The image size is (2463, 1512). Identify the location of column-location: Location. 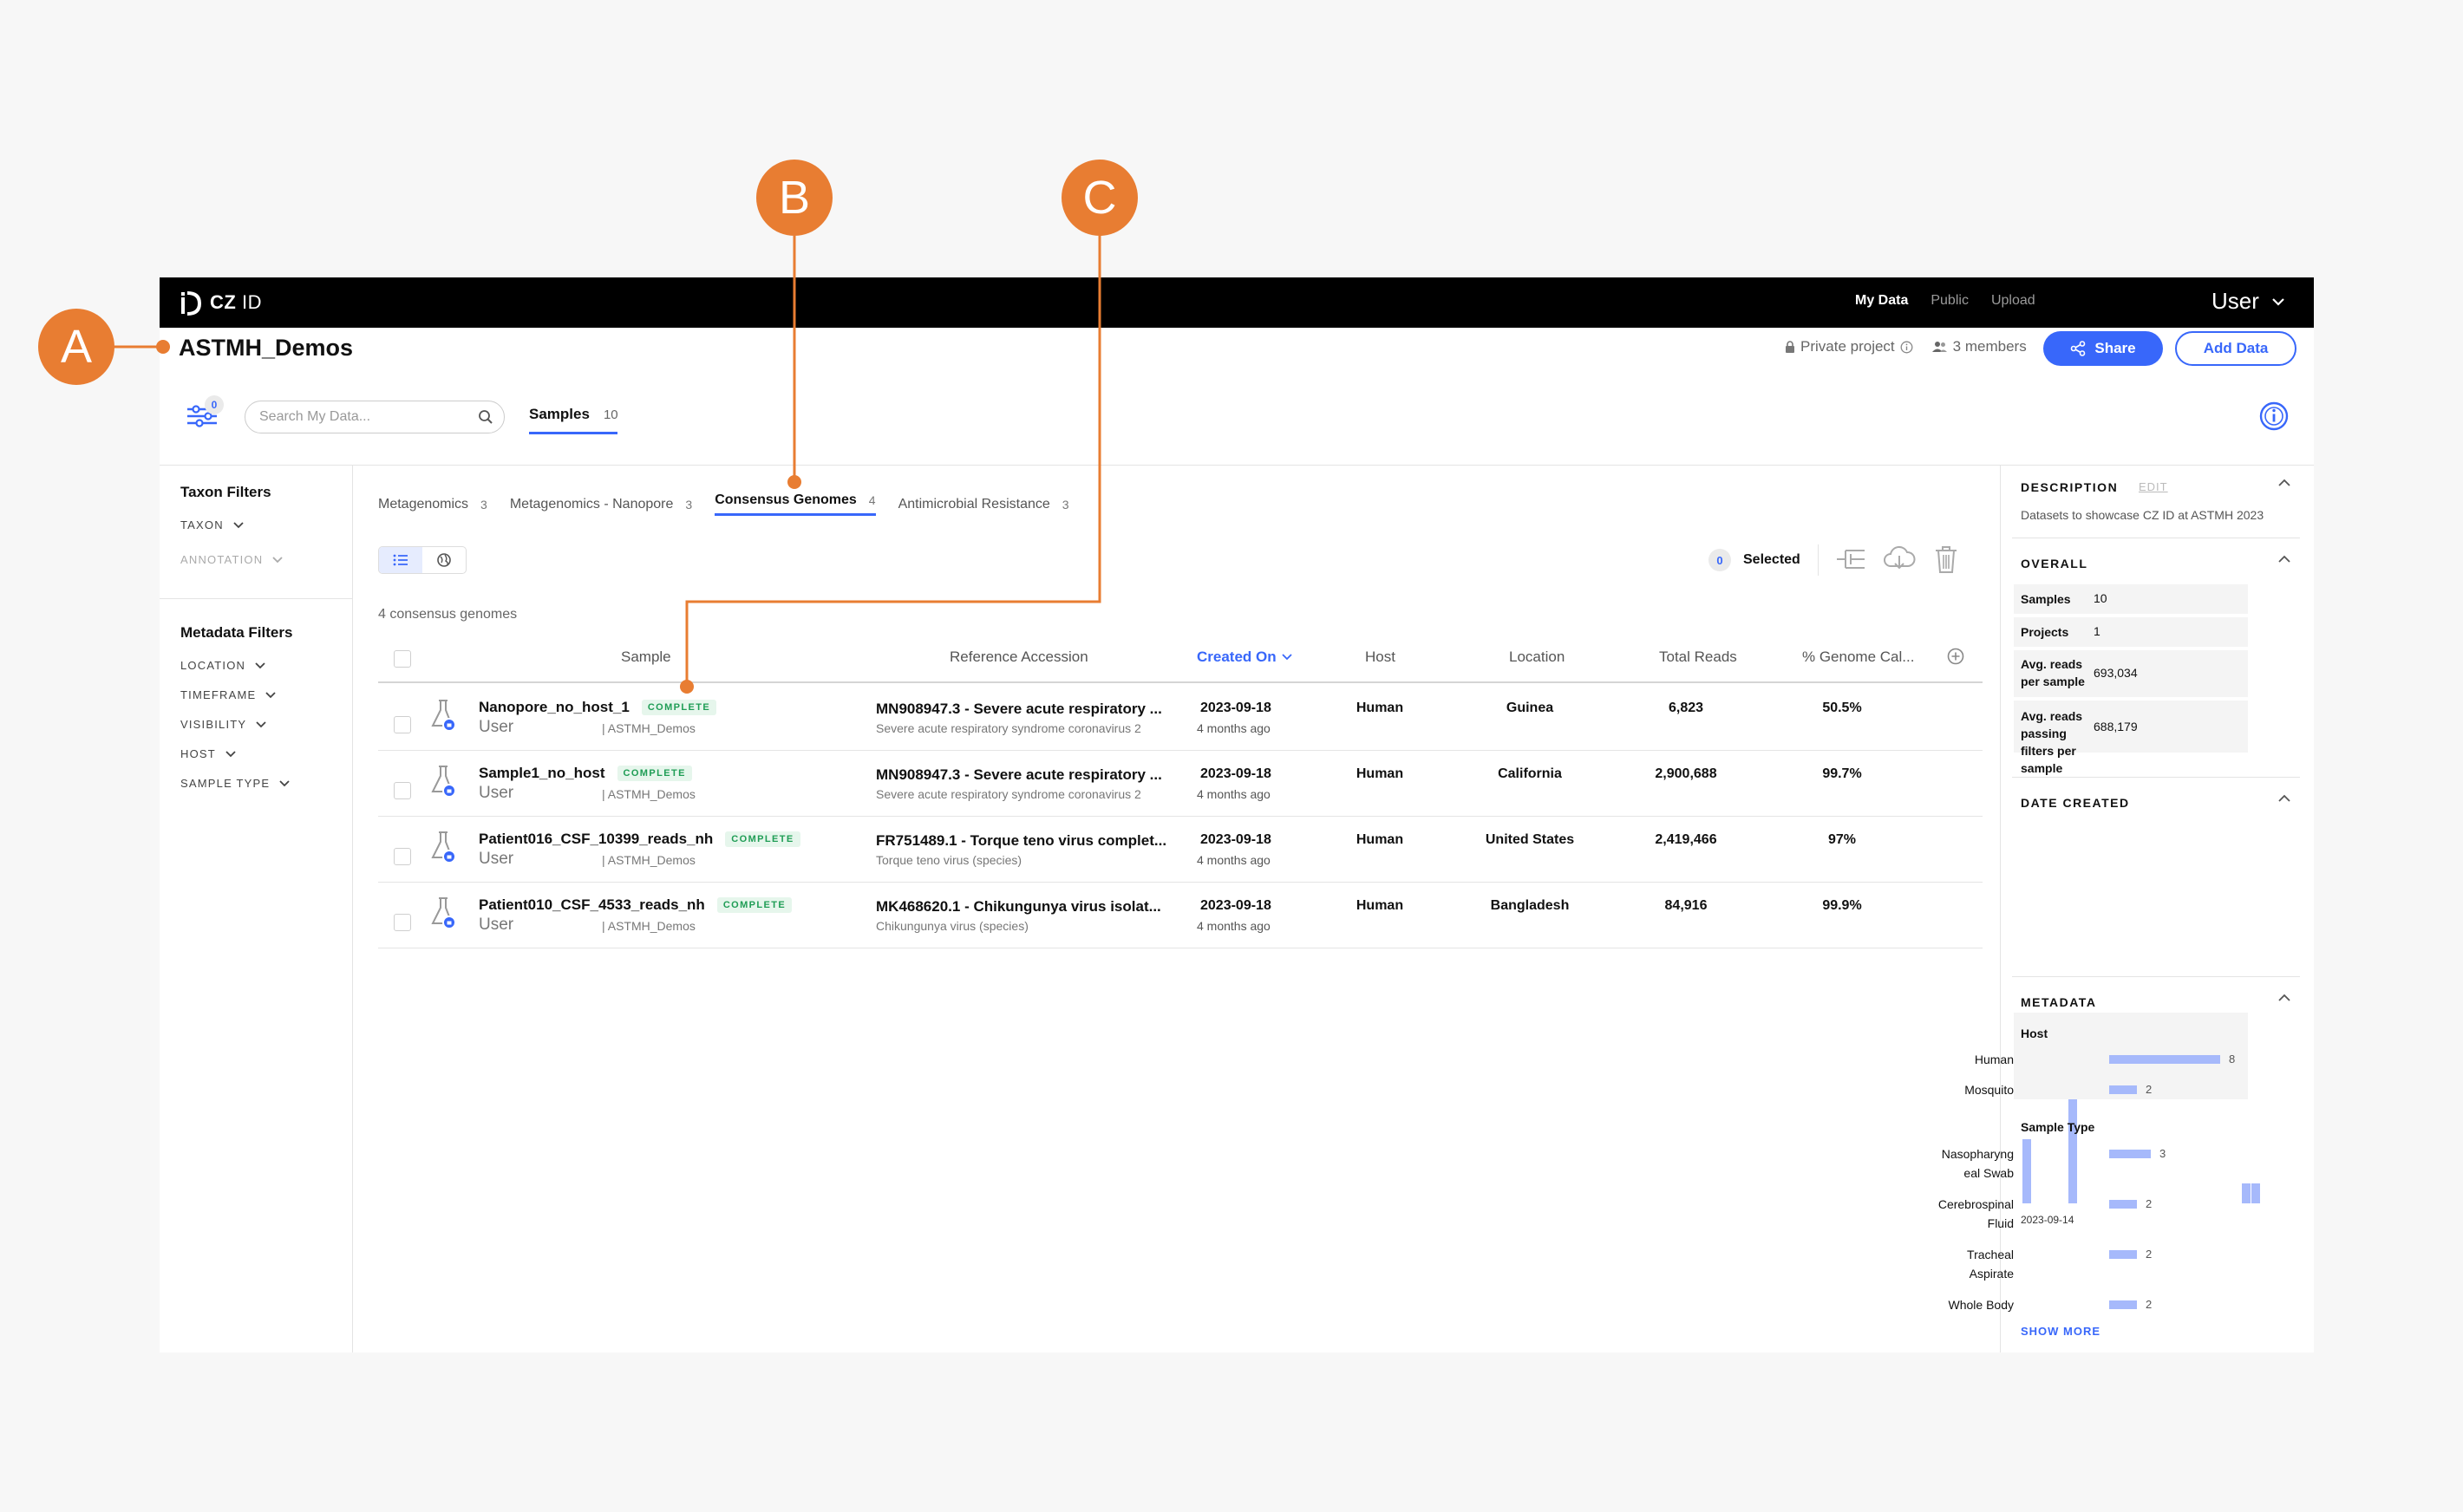
(1537, 657).